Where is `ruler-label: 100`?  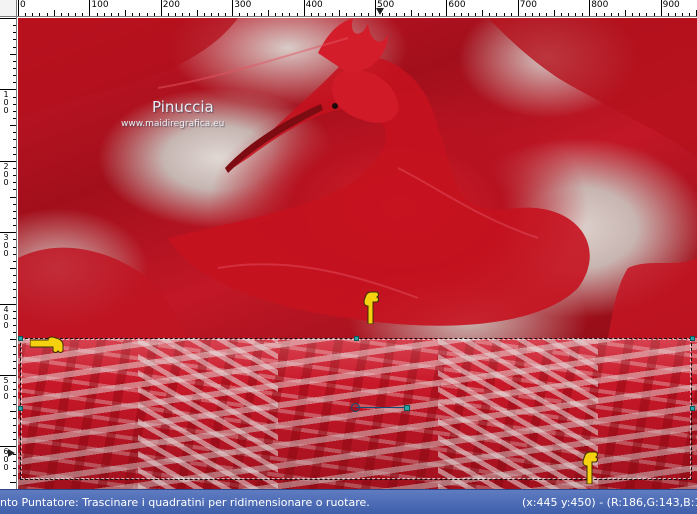
ruler-label: 100 is located at coordinates (6, 103).